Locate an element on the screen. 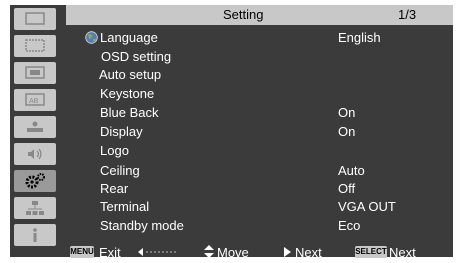 Image resolution: width=458 pixels, height=263 pixels. menu-item: Logo is located at coordinates (114, 150).